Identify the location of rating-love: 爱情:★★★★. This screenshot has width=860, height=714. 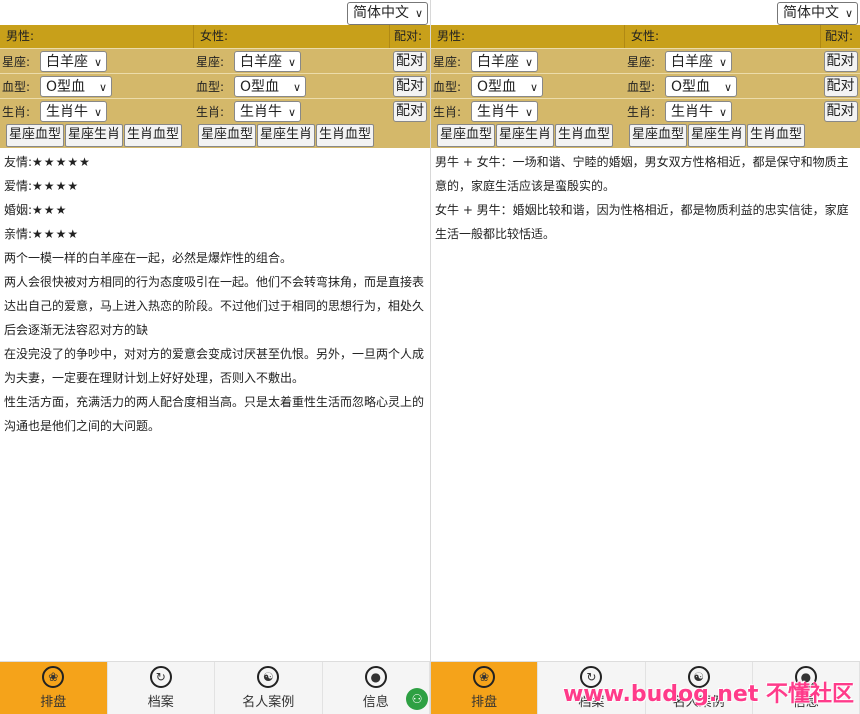
(42, 186).